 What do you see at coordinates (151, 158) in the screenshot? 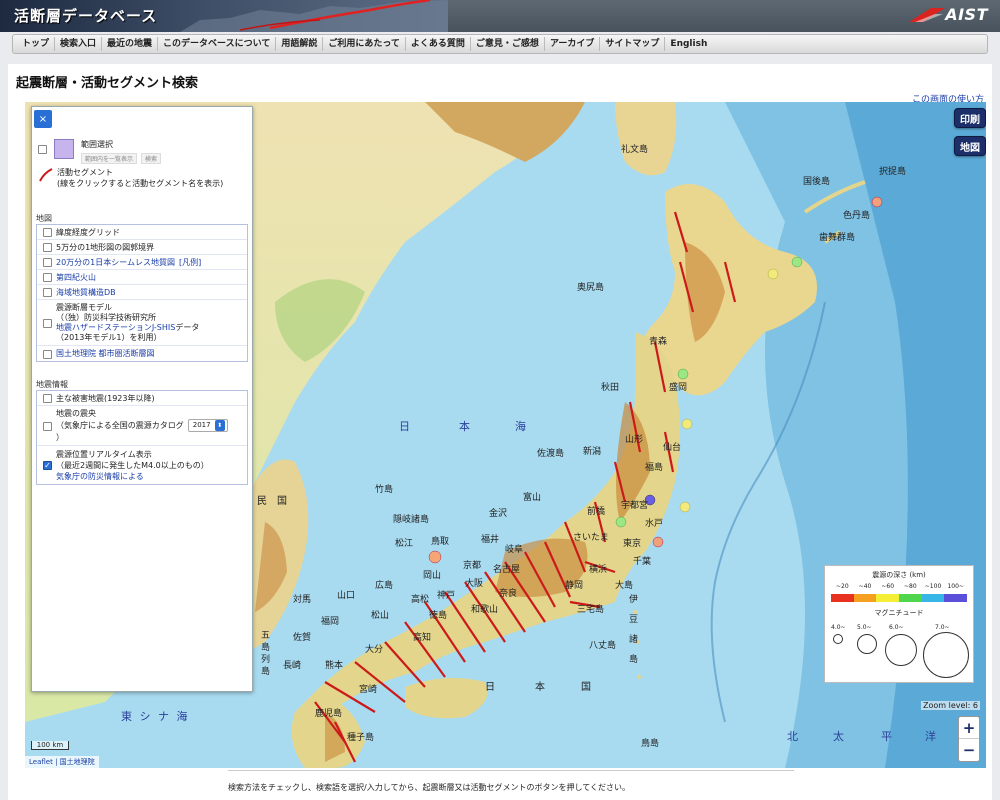
I see `range-search-button: 検索` at bounding box center [151, 158].